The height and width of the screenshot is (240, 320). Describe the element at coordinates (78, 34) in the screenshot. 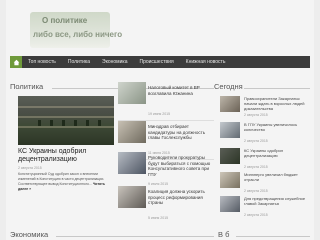

I see `logo-line-2: либо все, либо ничего` at that location.